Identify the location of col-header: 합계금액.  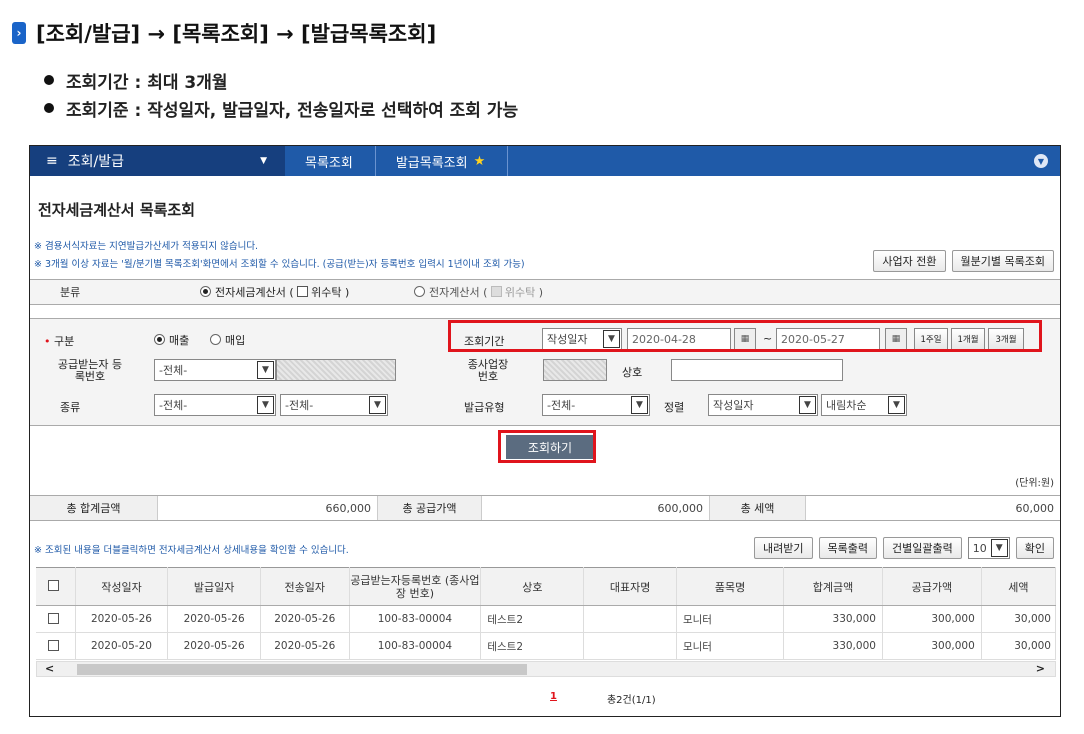
(833, 586).